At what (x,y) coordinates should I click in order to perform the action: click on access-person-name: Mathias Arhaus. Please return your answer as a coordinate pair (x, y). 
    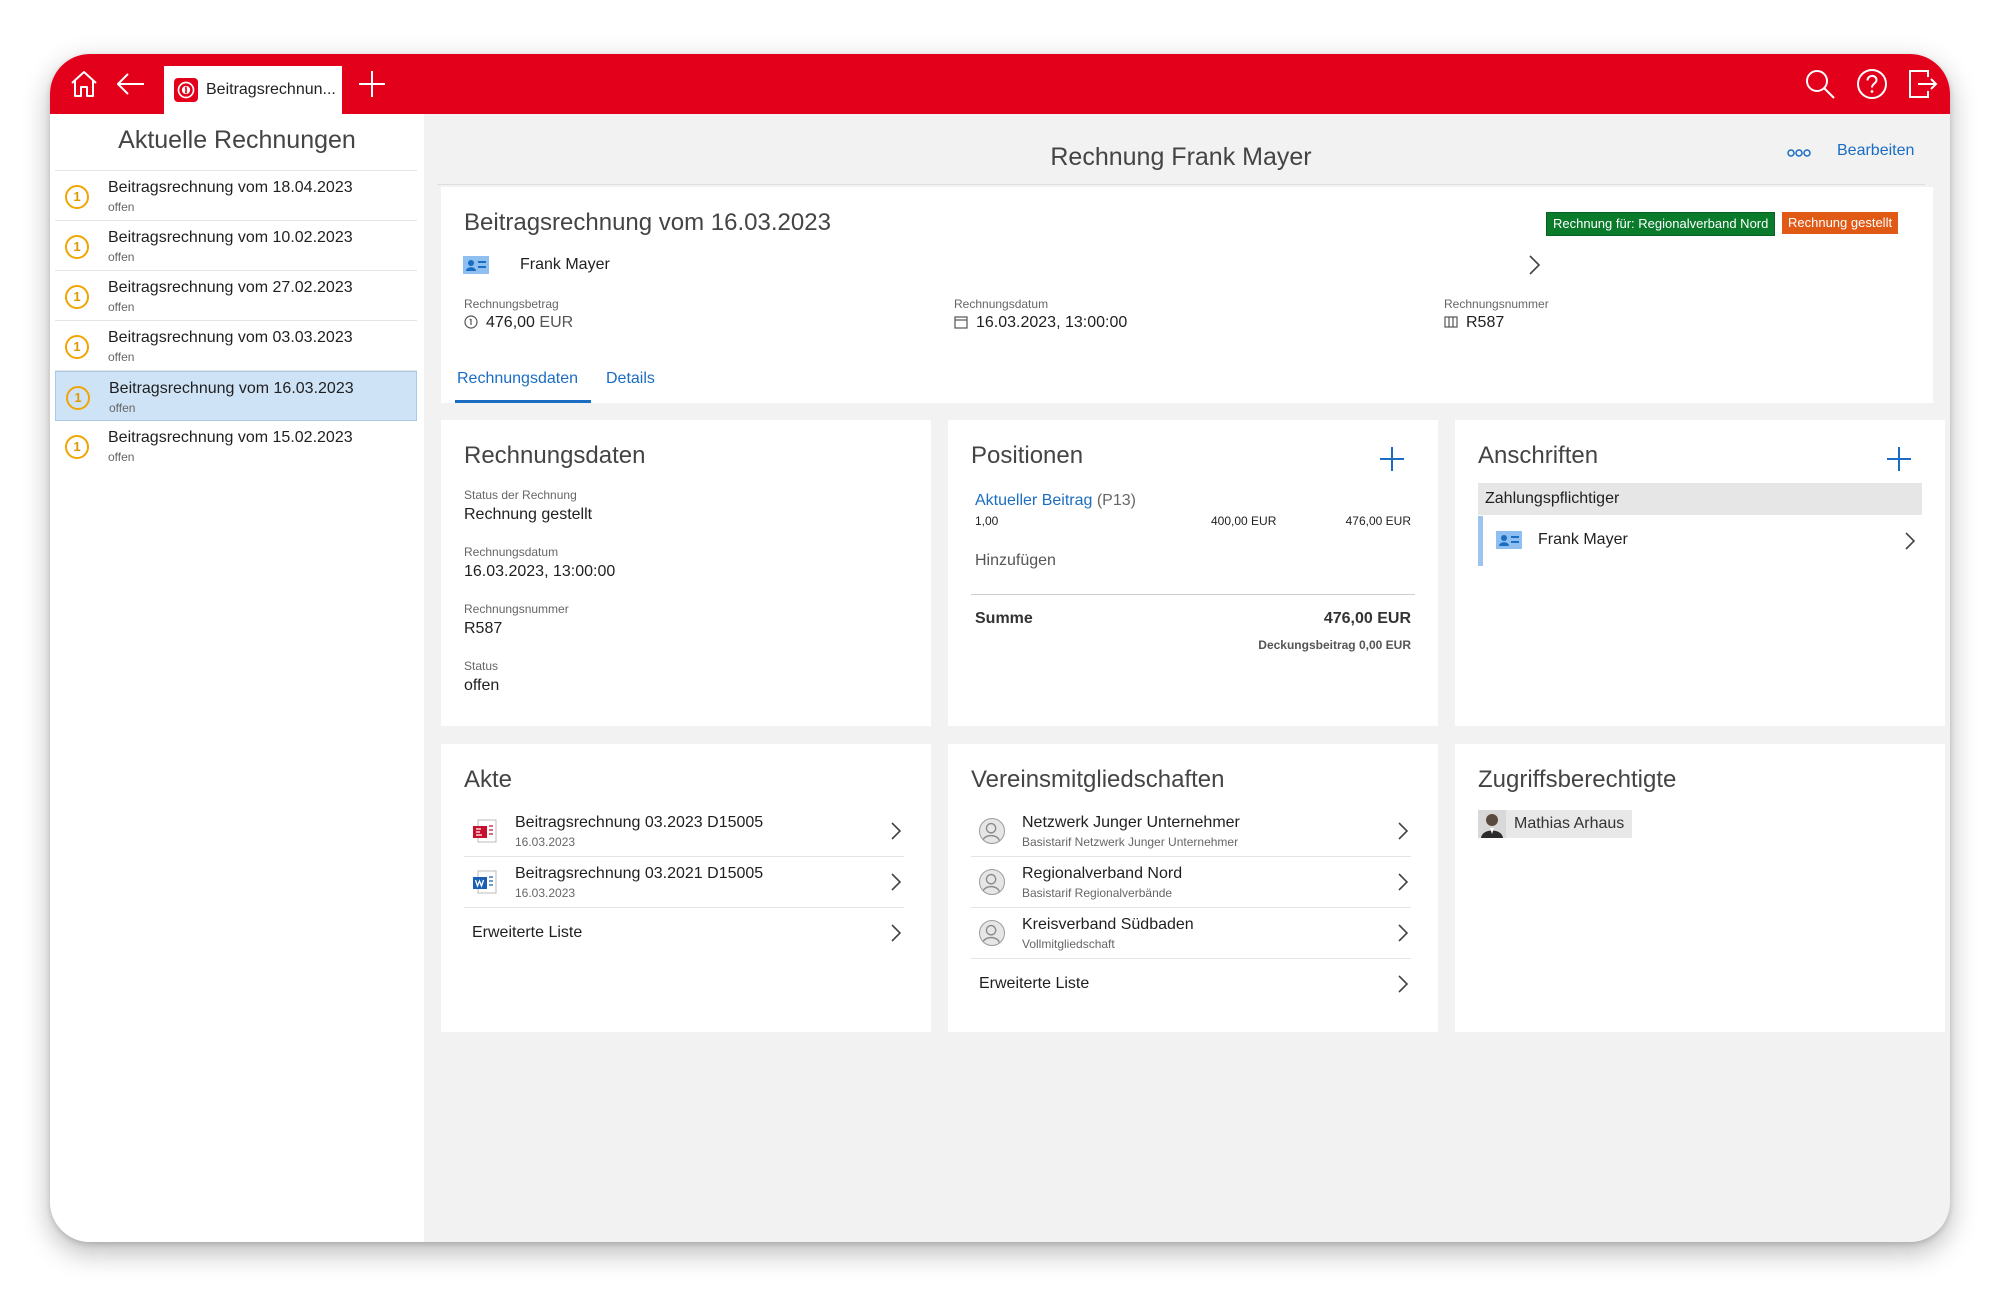
    Looking at the image, I should click on (1569, 823).